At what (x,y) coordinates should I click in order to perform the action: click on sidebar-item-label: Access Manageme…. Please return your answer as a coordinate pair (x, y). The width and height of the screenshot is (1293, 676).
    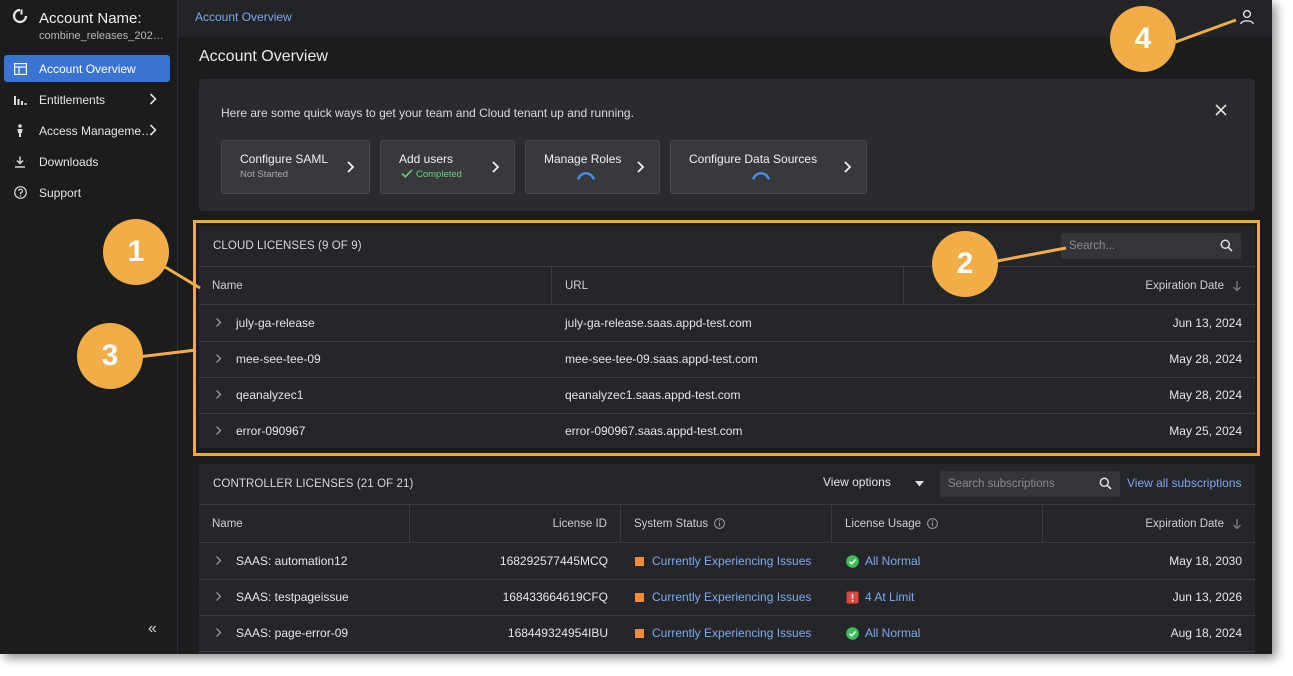
    Looking at the image, I should click on (96, 130).